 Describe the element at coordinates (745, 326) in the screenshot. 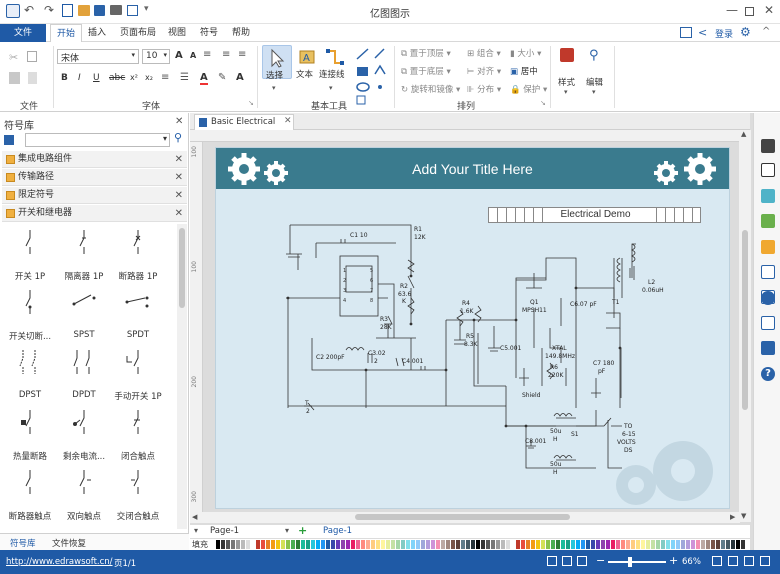

I see `canvas-vertical-scrollbar: ▲ ▼` at that location.